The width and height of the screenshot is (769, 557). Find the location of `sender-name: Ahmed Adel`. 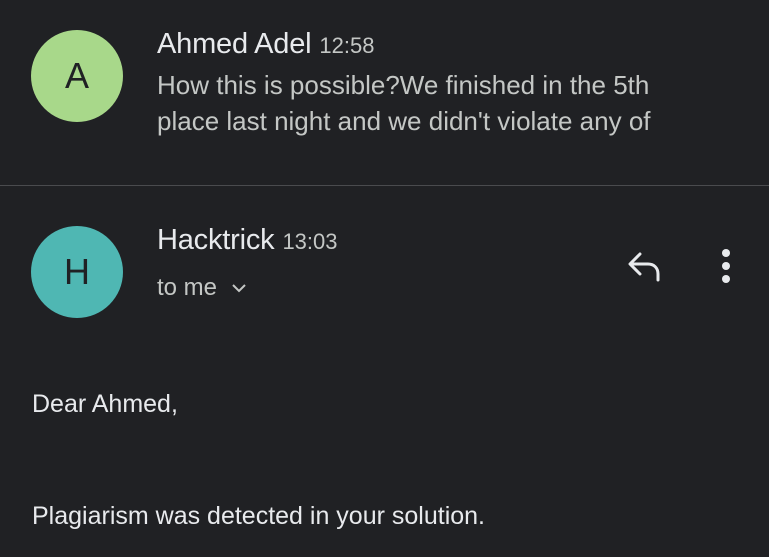

sender-name: Ahmed Adel is located at coordinates (234, 44).